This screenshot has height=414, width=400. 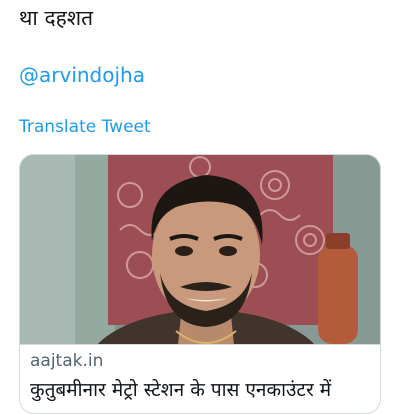 What do you see at coordinates (85, 127) in the screenshot?
I see `translate-tweet-link: Translate Tweet` at bounding box center [85, 127].